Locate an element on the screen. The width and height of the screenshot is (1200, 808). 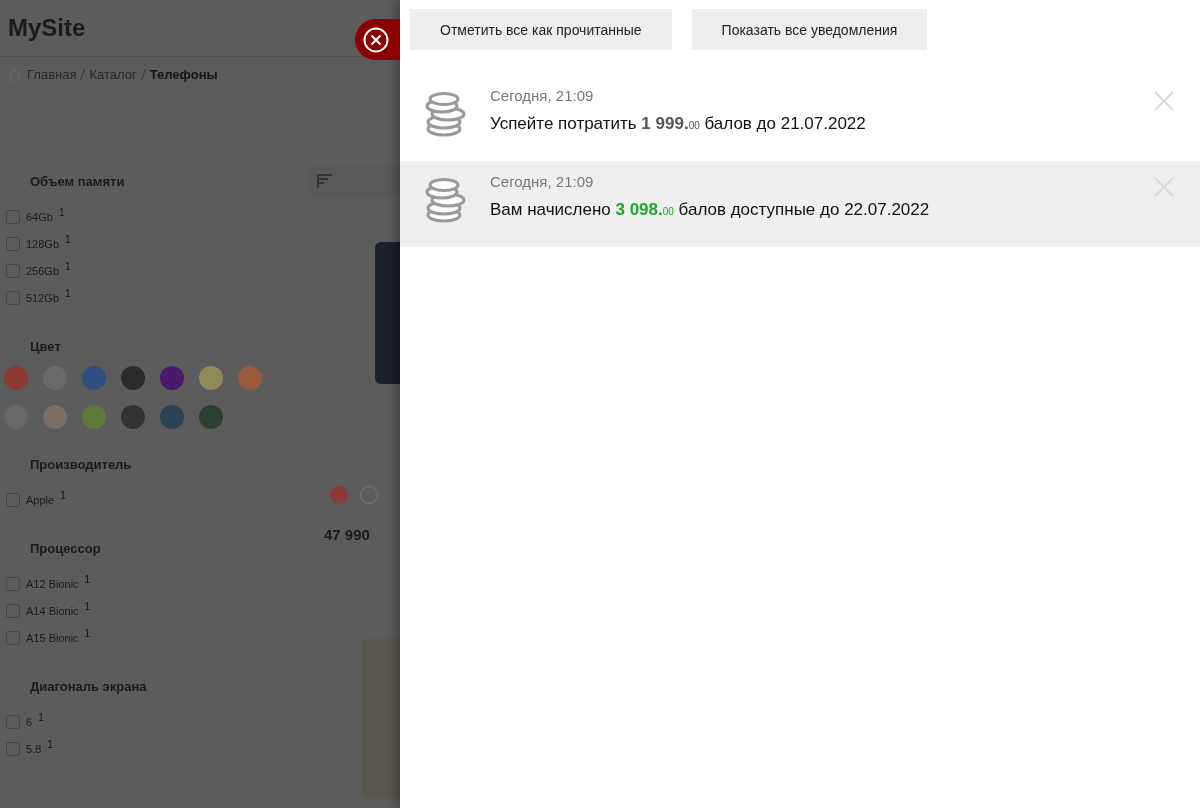
notification-message: Вам начислено 3 098.00 балов доступные до 22.07.2022 is located at coordinates (710, 210).